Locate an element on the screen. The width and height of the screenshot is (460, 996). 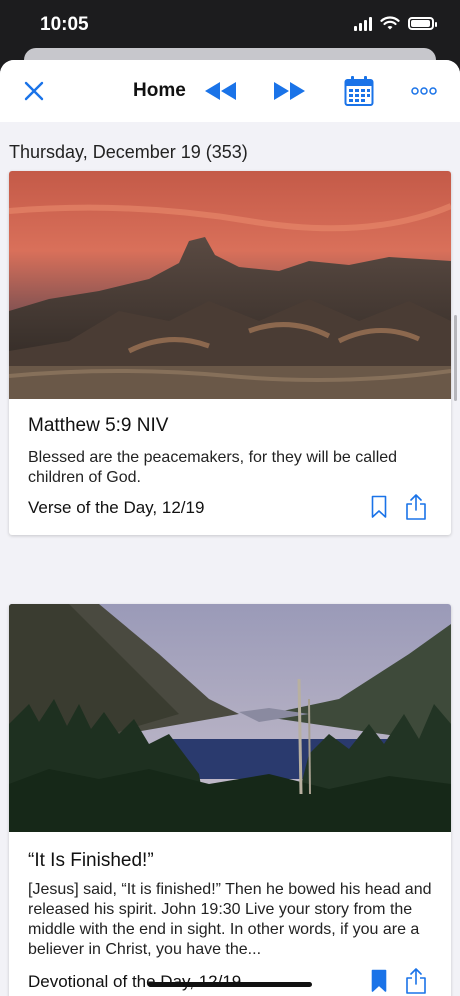
card-title: Matthew 5:9 NIV is located at coordinates (98, 425).